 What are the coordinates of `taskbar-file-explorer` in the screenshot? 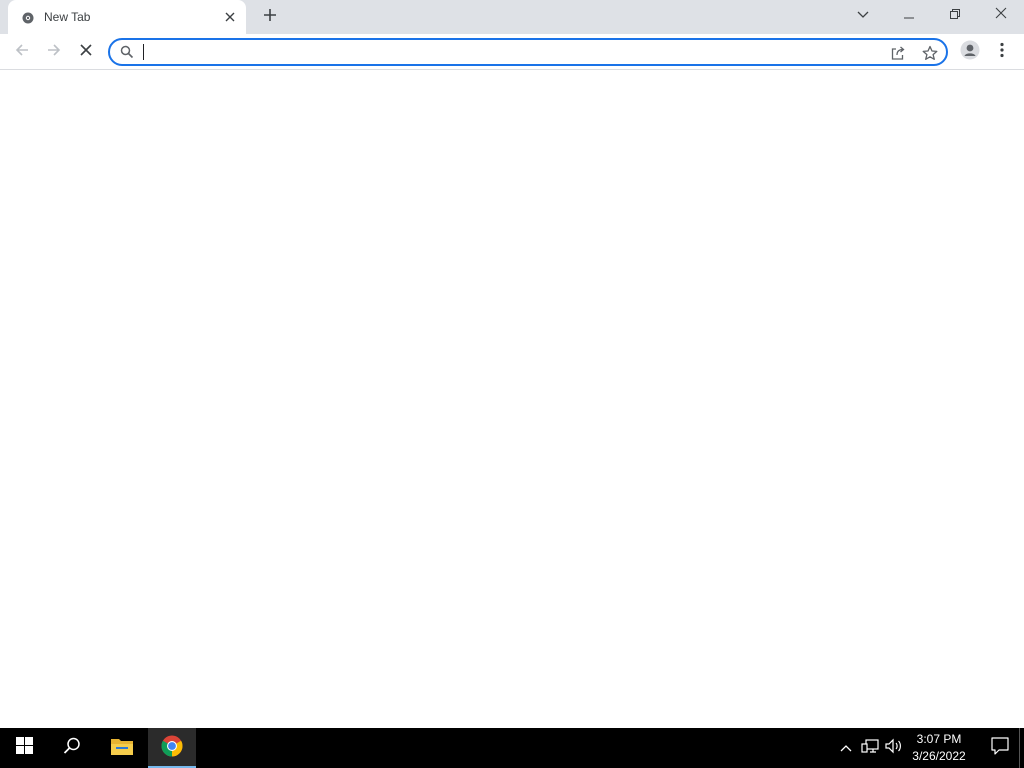 It's located at (122, 748).